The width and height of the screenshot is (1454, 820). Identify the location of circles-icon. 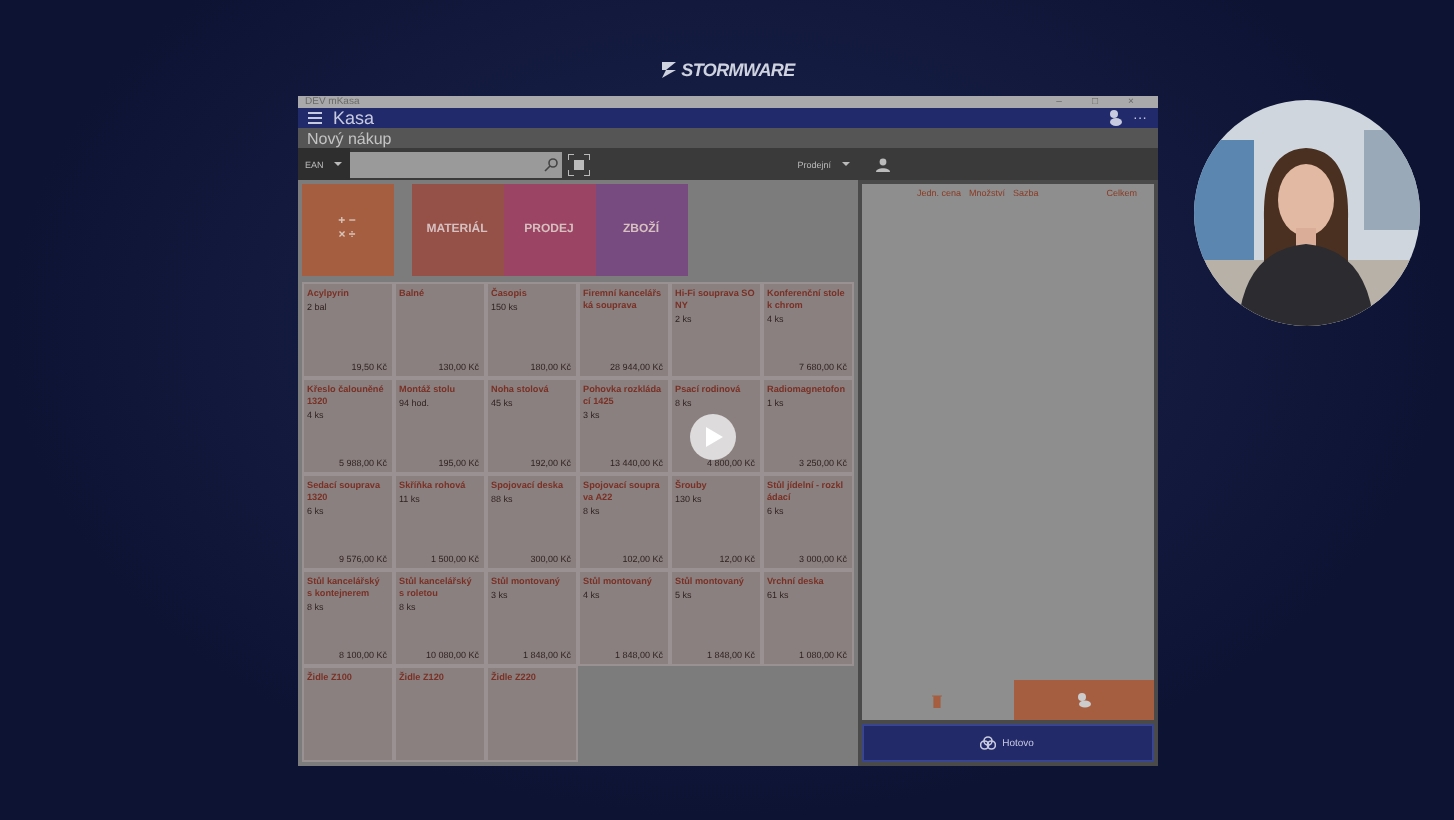
(988, 743).